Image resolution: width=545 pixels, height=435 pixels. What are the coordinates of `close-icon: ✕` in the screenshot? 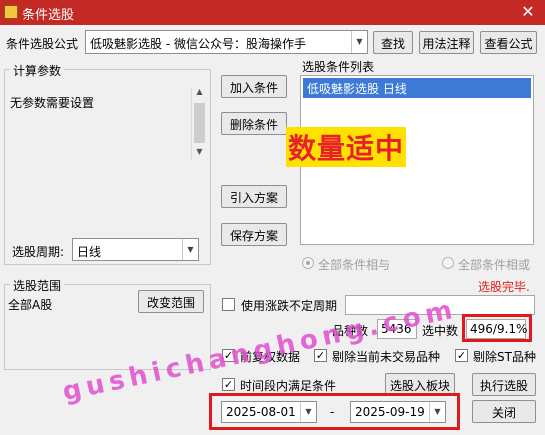 It's located at (528, 12).